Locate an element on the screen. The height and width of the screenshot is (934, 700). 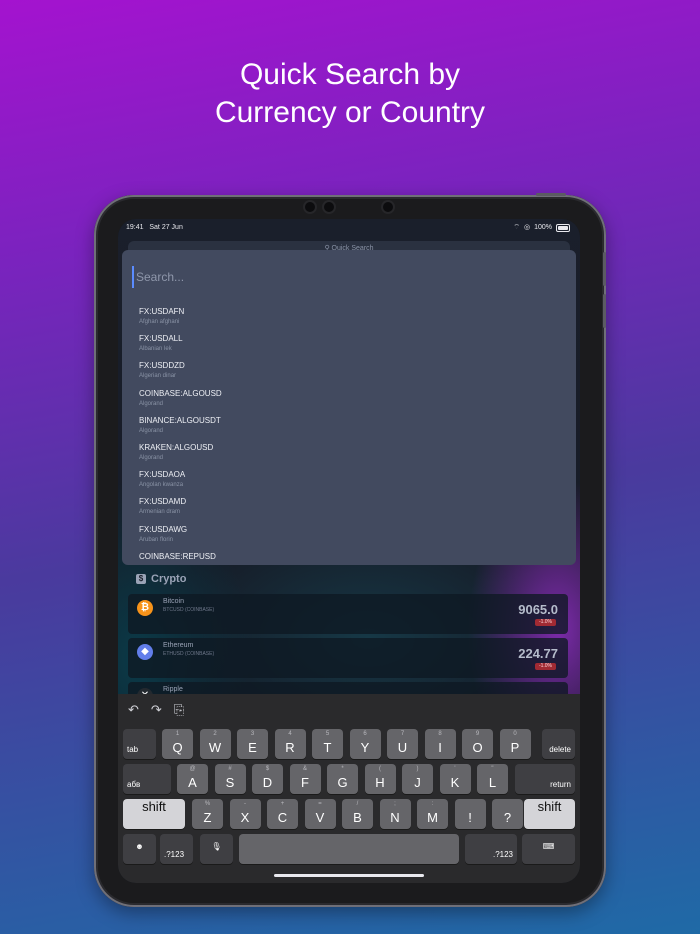
key-y: 6Y is located at coordinates (365, 744).